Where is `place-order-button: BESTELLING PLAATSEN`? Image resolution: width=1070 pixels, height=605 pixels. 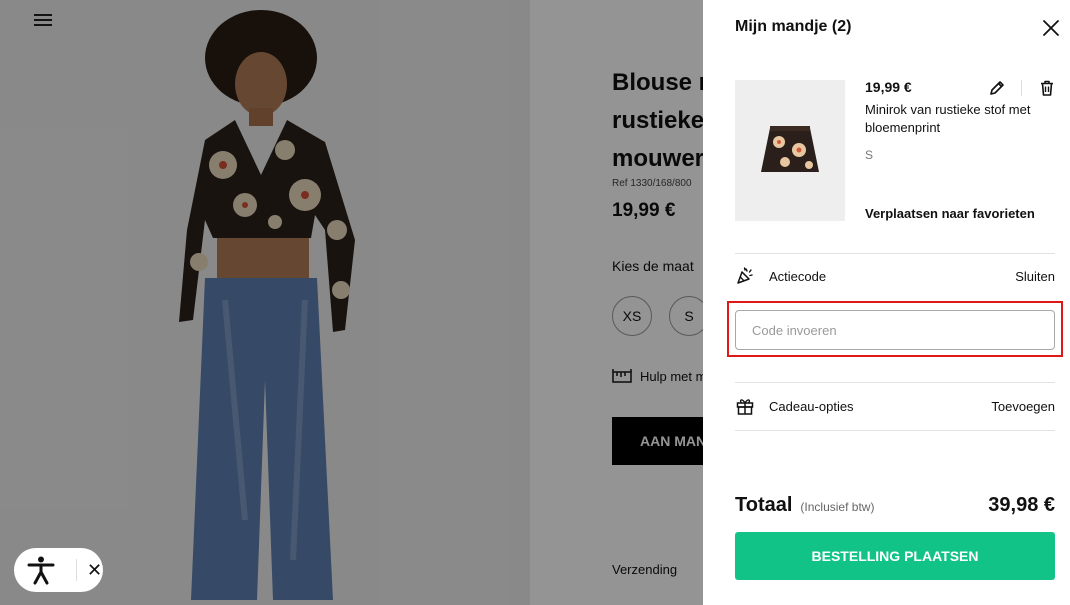
place-order-button: BESTELLING PLAATSEN is located at coordinates (895, 556).